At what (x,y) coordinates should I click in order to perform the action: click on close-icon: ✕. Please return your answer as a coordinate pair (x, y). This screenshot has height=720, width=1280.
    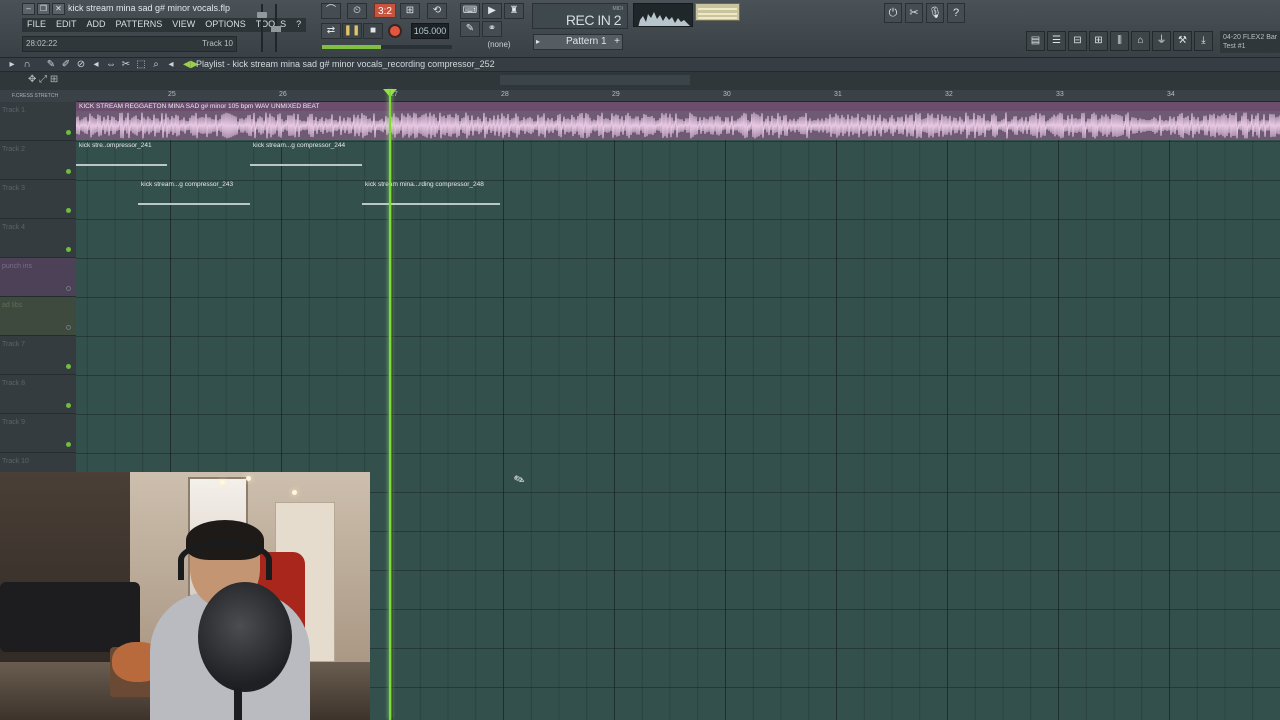
    Looking at the image, I should click on (58, 9).